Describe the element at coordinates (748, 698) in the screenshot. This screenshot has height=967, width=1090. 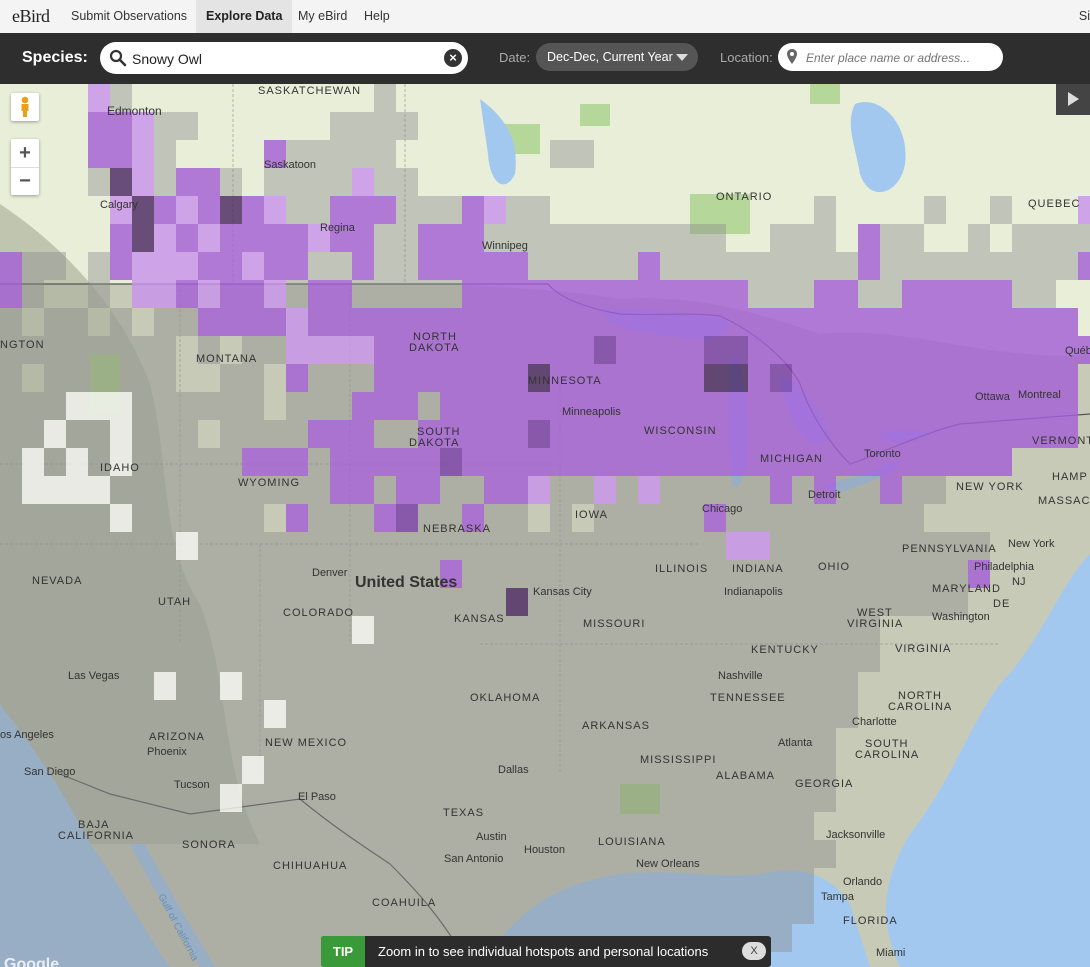
I see `label-tennessee: TENNESSEE` at that location.